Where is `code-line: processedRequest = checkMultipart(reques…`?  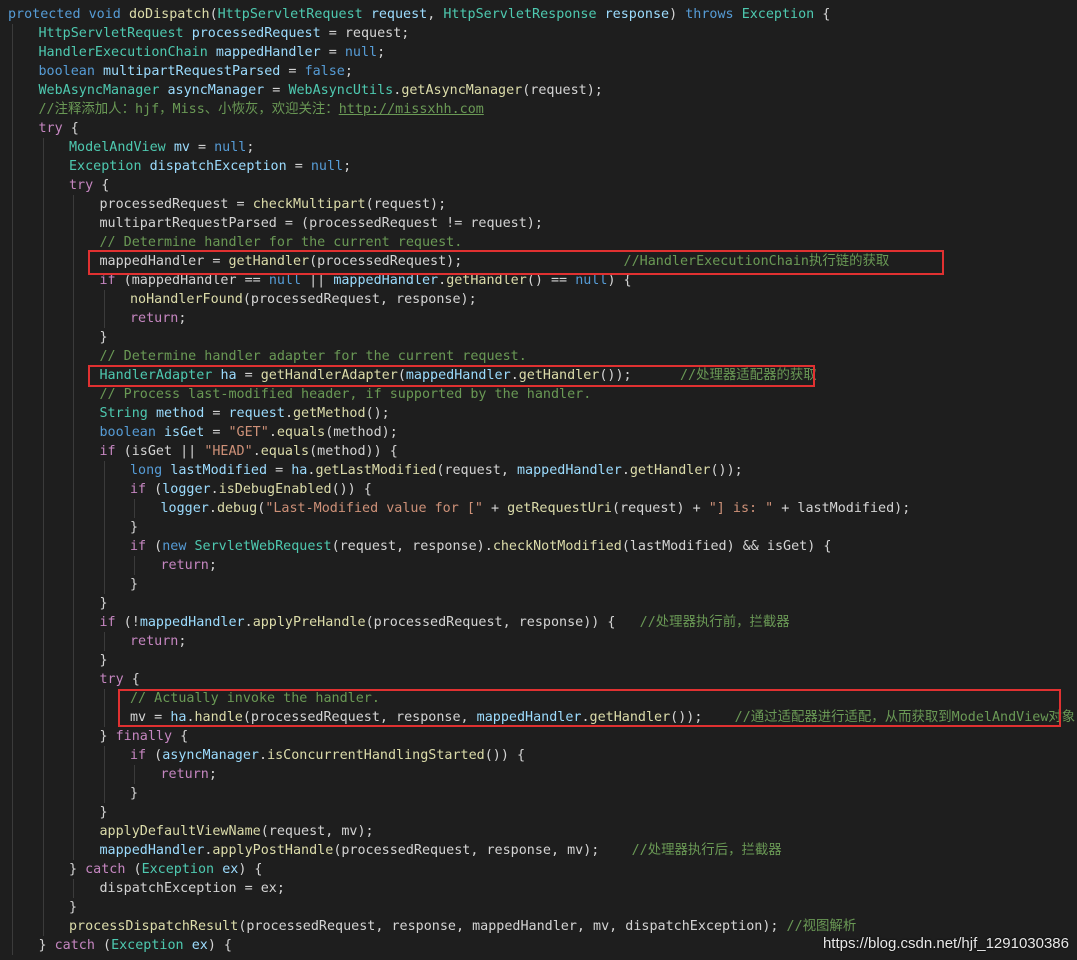 code-line: processedRequest = checkMultipart(reques… is located at coordinates (273, 204).